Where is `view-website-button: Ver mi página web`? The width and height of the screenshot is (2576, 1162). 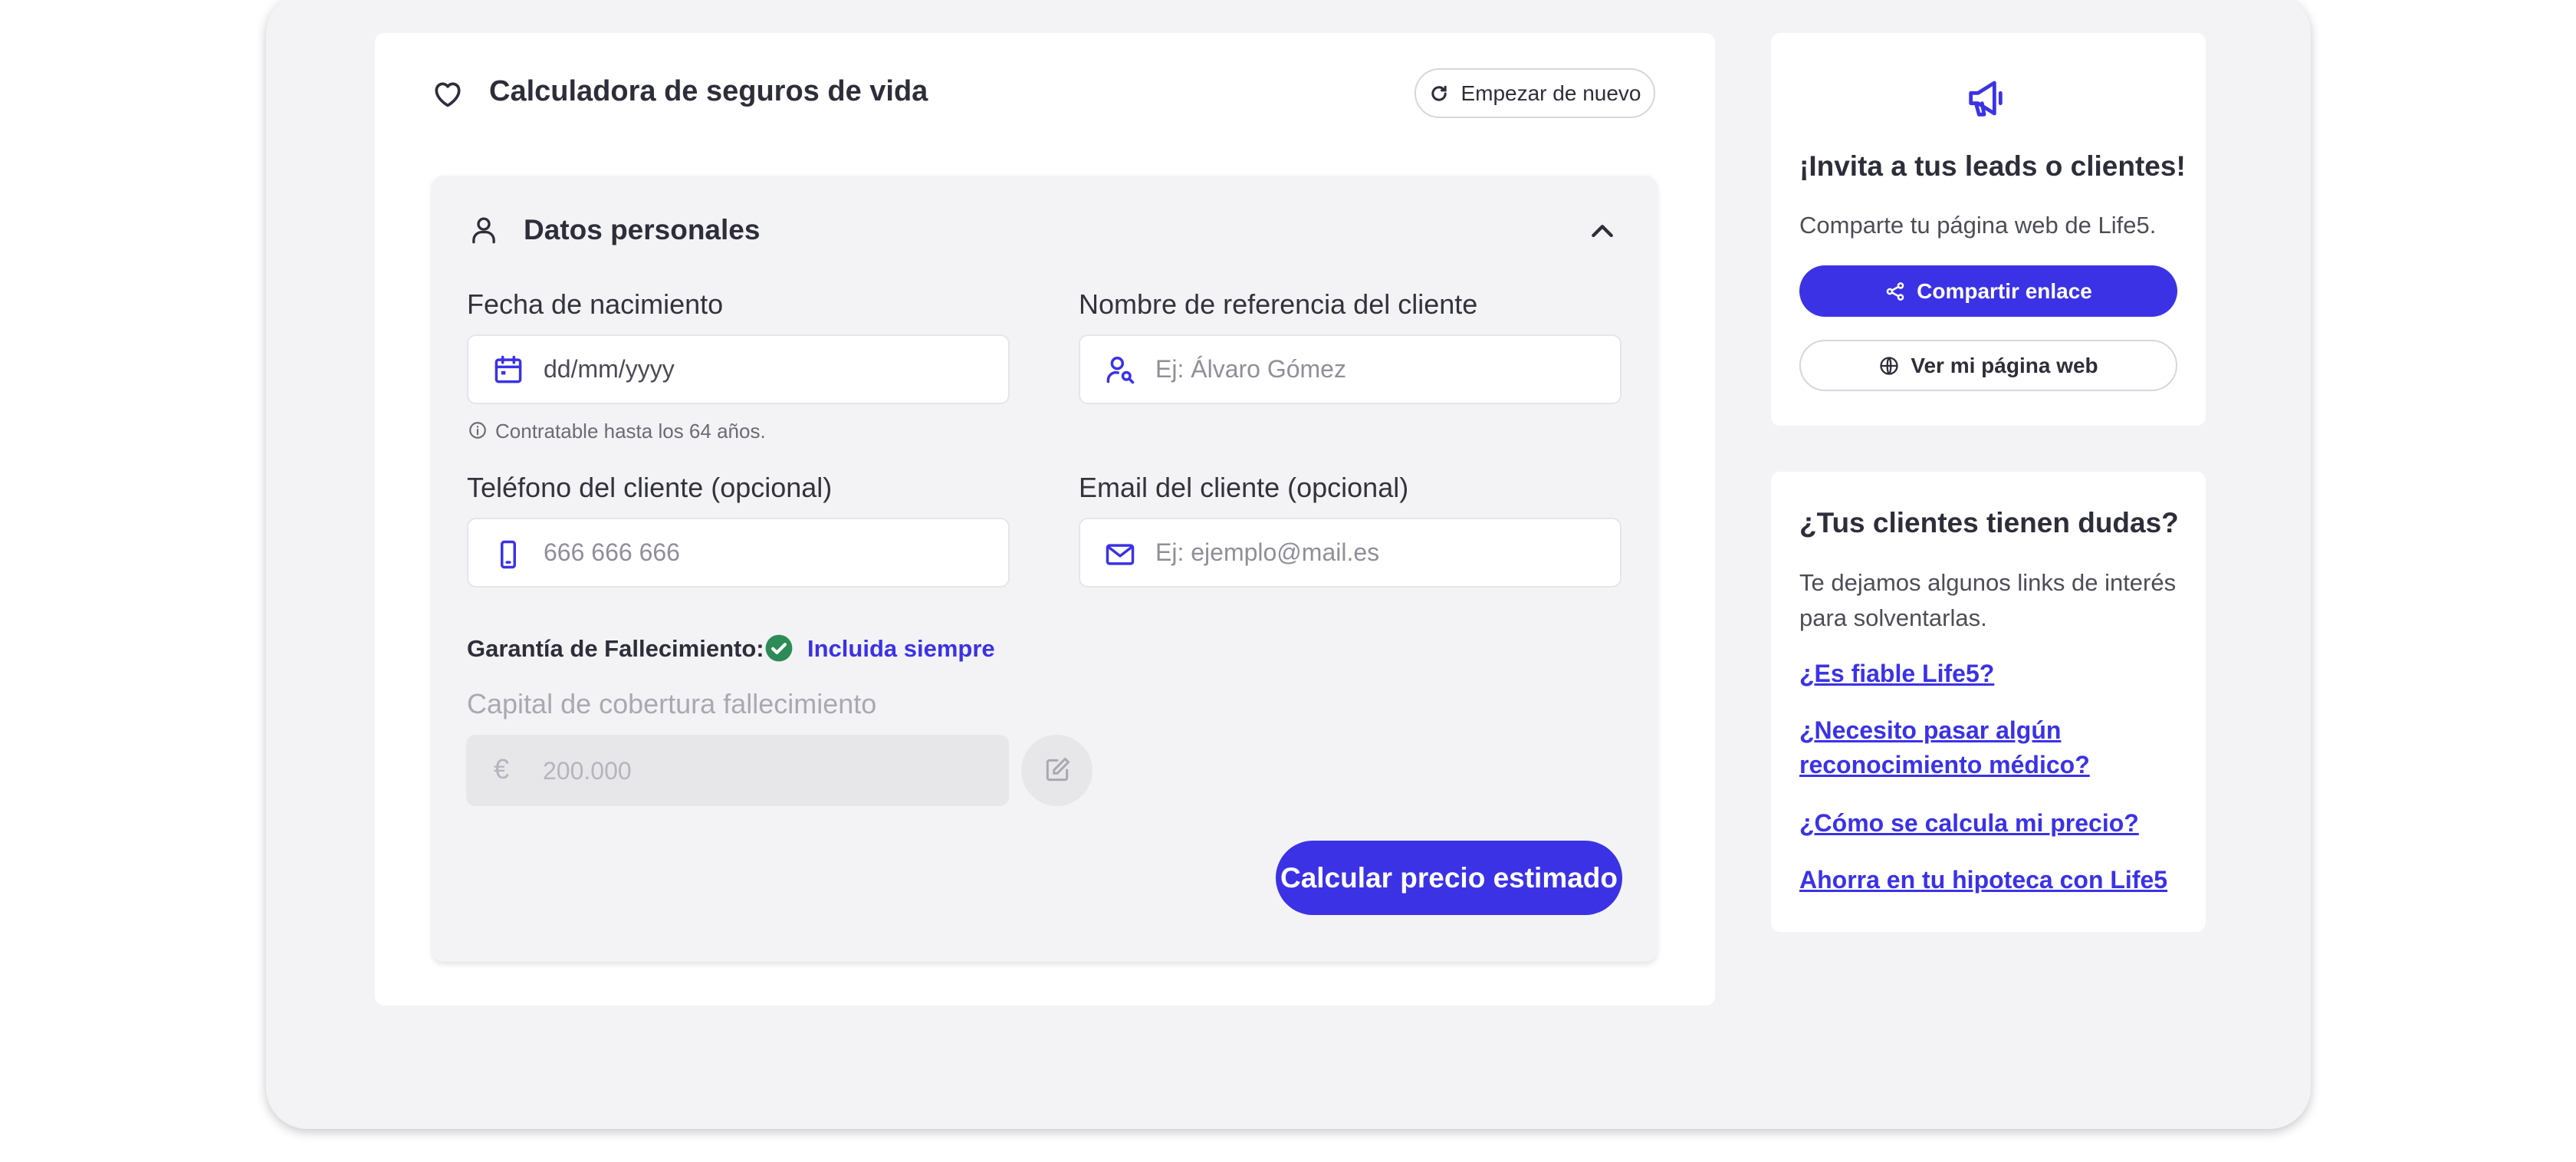
view-website-button: Ver mi página web is located at coordinates (1988, 366).